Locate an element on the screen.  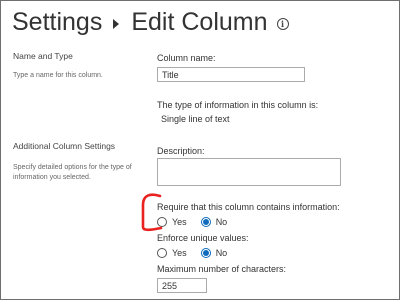
unique-no-radio is located at coordinates (205, 253).